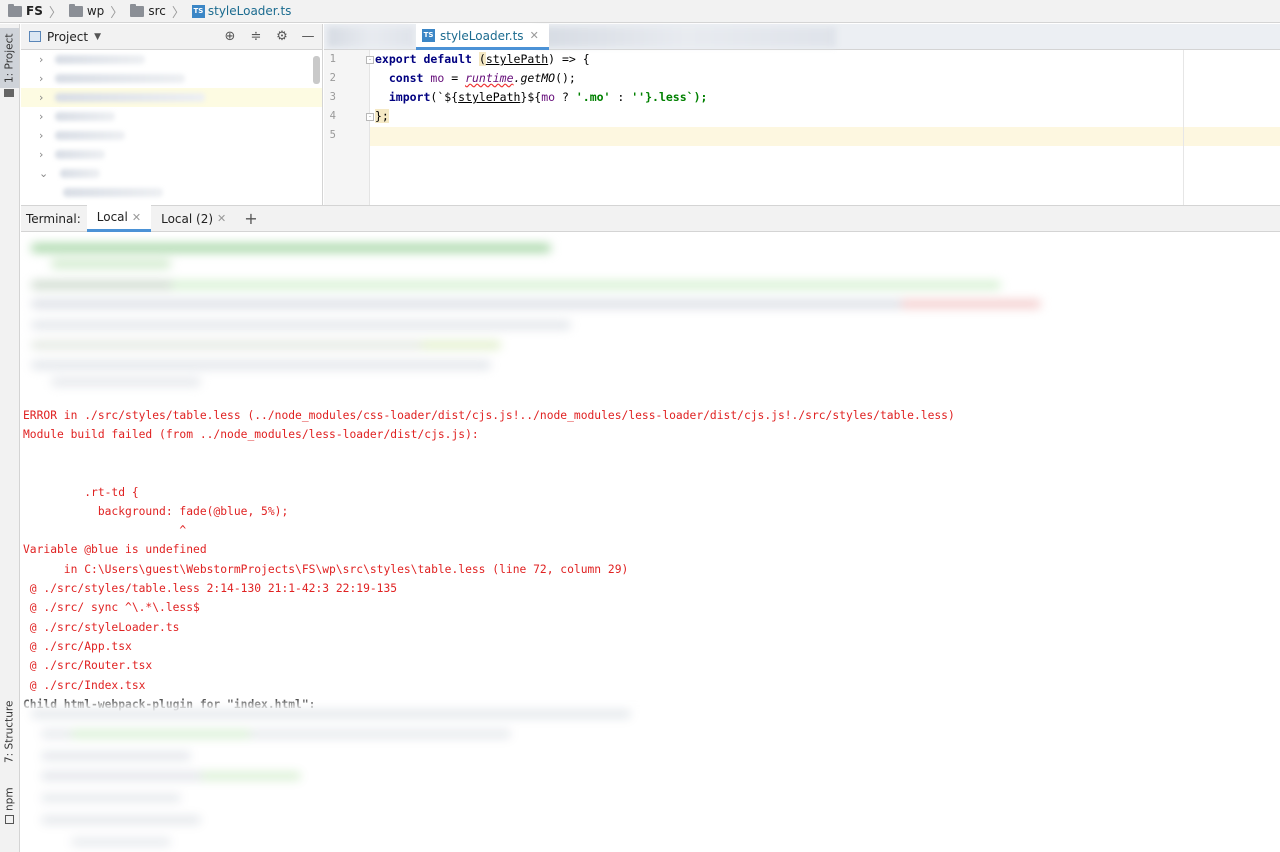 Image resolution: width=1280 pixels, height=852 pixels. Describe the element at coordinates (409, 97) in the screenshot. I see `keyword: import` at that location.